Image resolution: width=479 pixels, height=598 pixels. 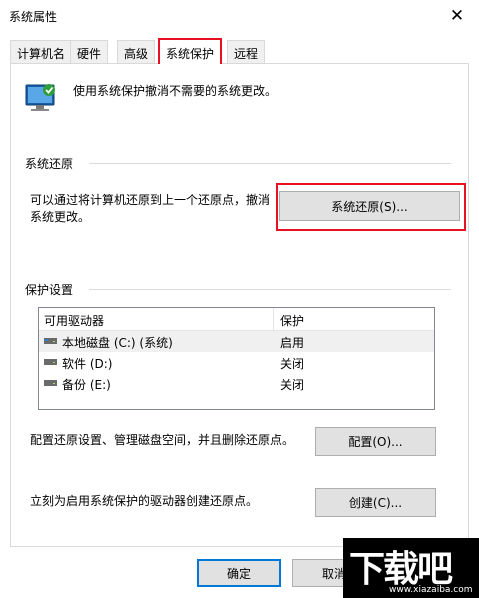 What do you see at coordinates (33, 17) in the screenshot?
I see `window-title: 系统属性` at bounding box center [33, 17].